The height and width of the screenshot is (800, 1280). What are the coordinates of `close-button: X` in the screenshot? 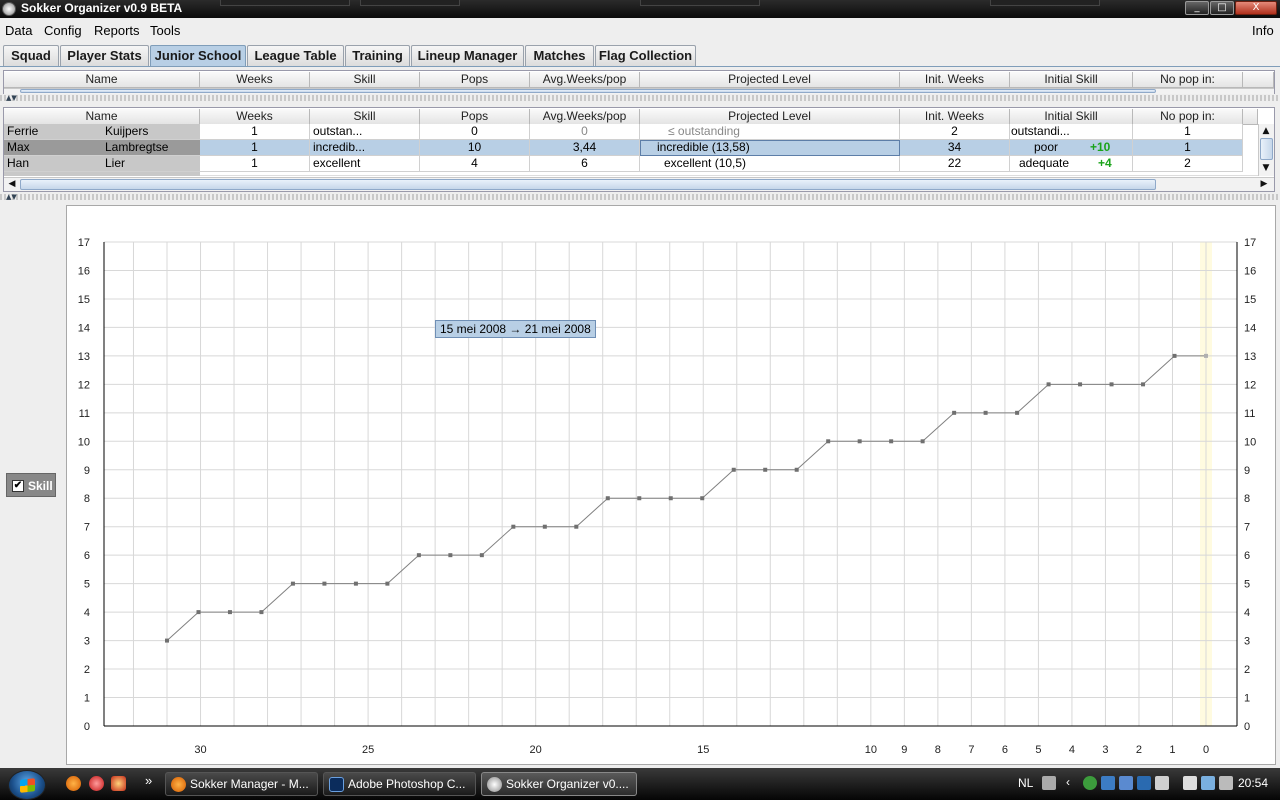 It's located at (1256, 8).